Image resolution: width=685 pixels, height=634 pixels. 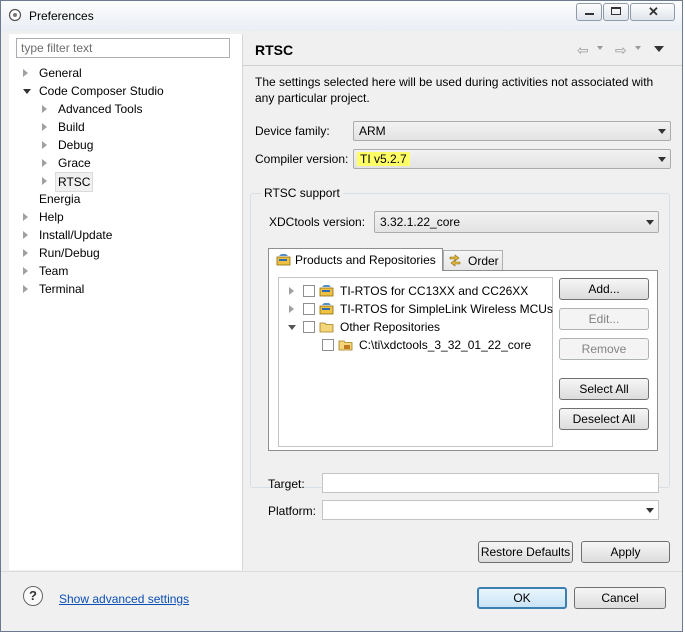 I want to click on minimize-icon, so click(x=589, y=14).